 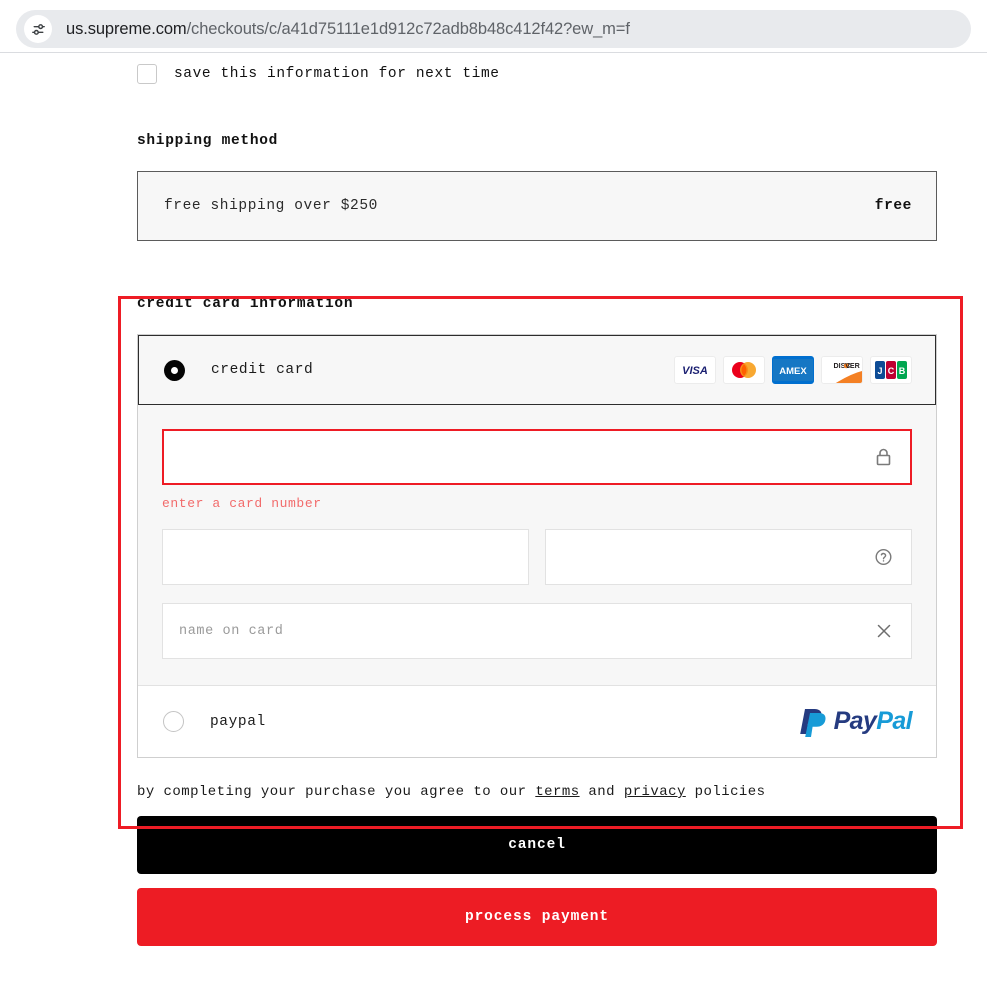 I want to click on save-info-checkbox, so click(x=147, y=74).